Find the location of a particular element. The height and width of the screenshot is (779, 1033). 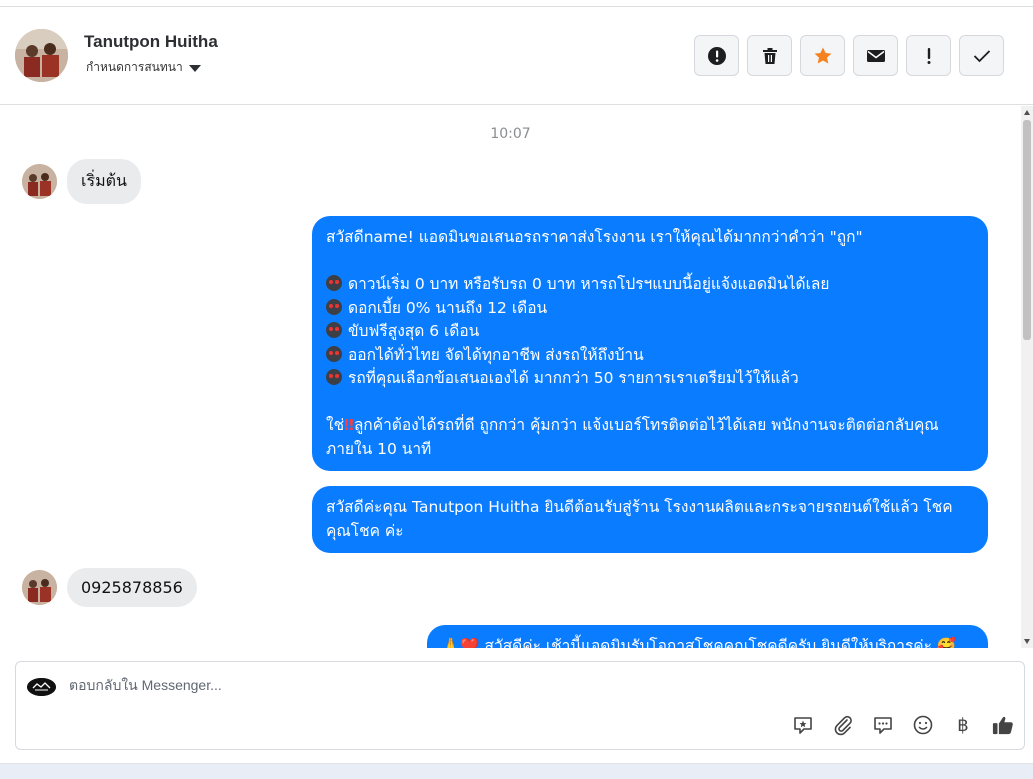

header-actions is located at coordinates (849, 55).